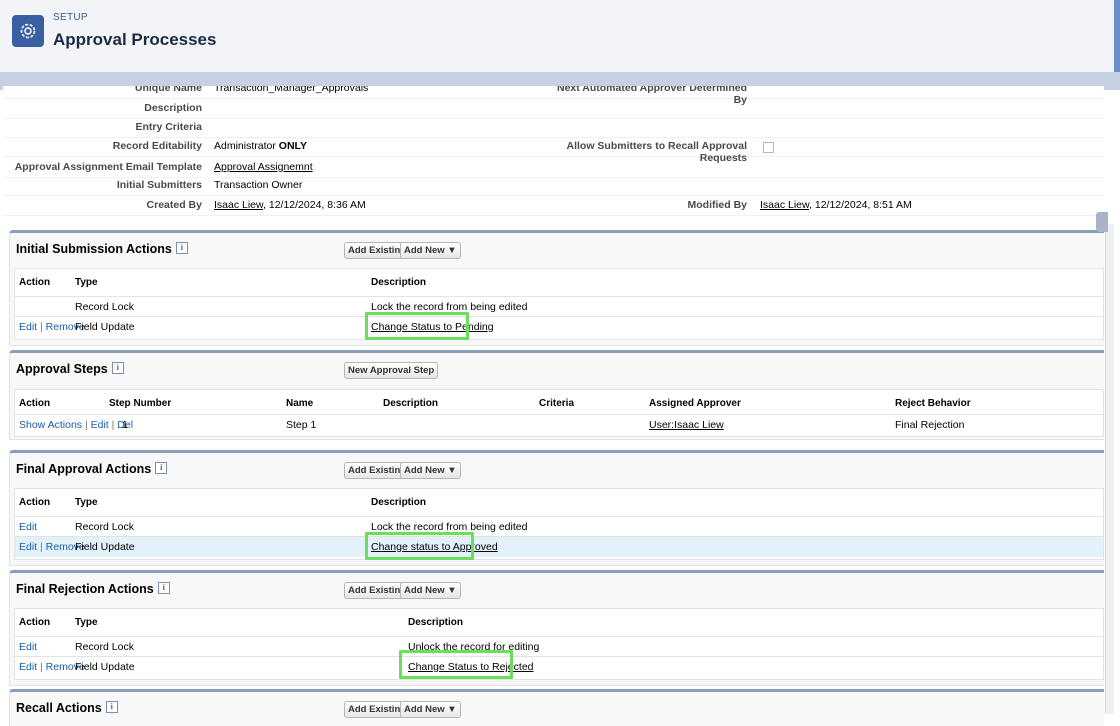 The image size is (1120, 726). Describe the element at coordinates (140, 403) in the screenshot. I see `column-header-step-number: Step Number` at that location.